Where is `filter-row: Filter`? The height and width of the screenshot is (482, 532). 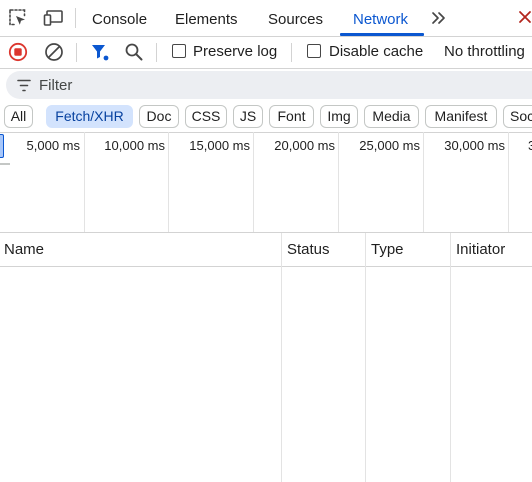
filter-row: Filter is located at coordinates (266, 85).